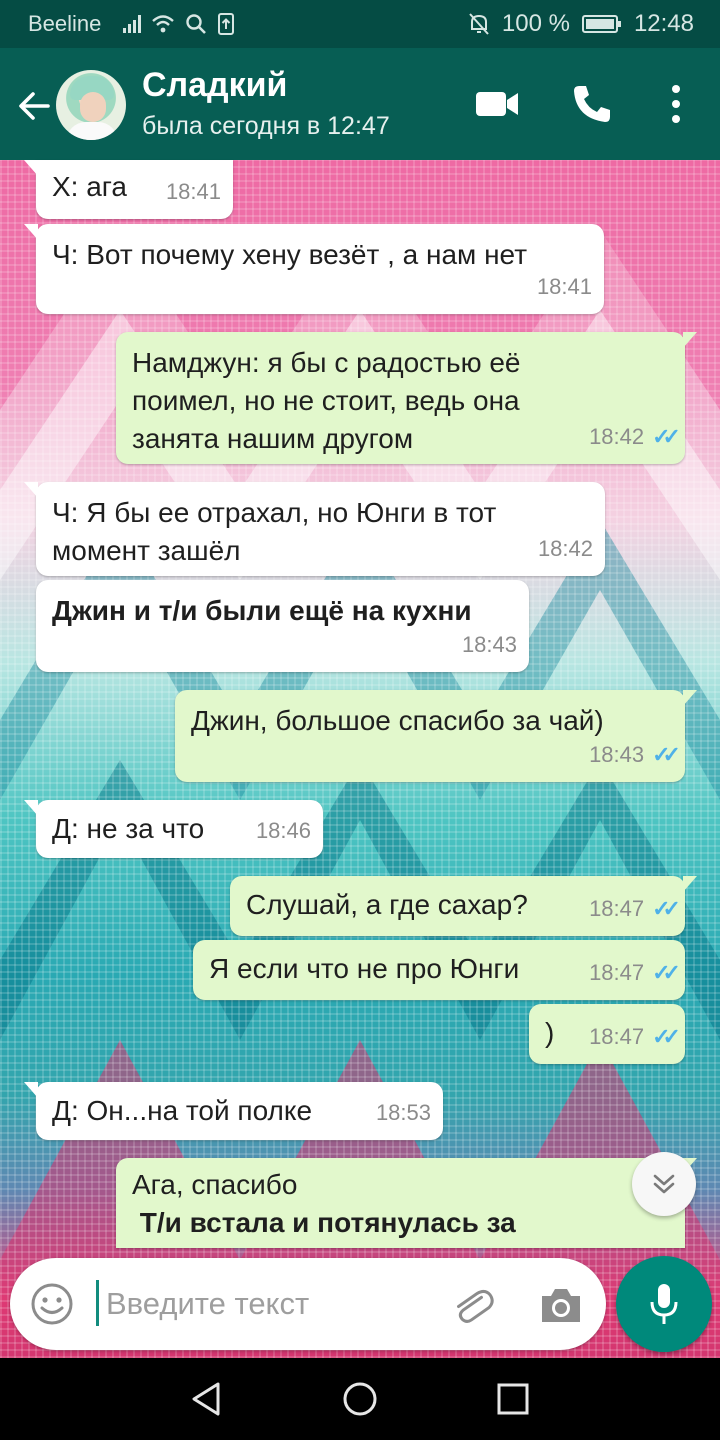 The height and width of the screenshot is (1440, 720). Describe the element at coordinates (324, 1222) in the screenshot. I see `message-text: Т/и встала и потянулась за` at that location.